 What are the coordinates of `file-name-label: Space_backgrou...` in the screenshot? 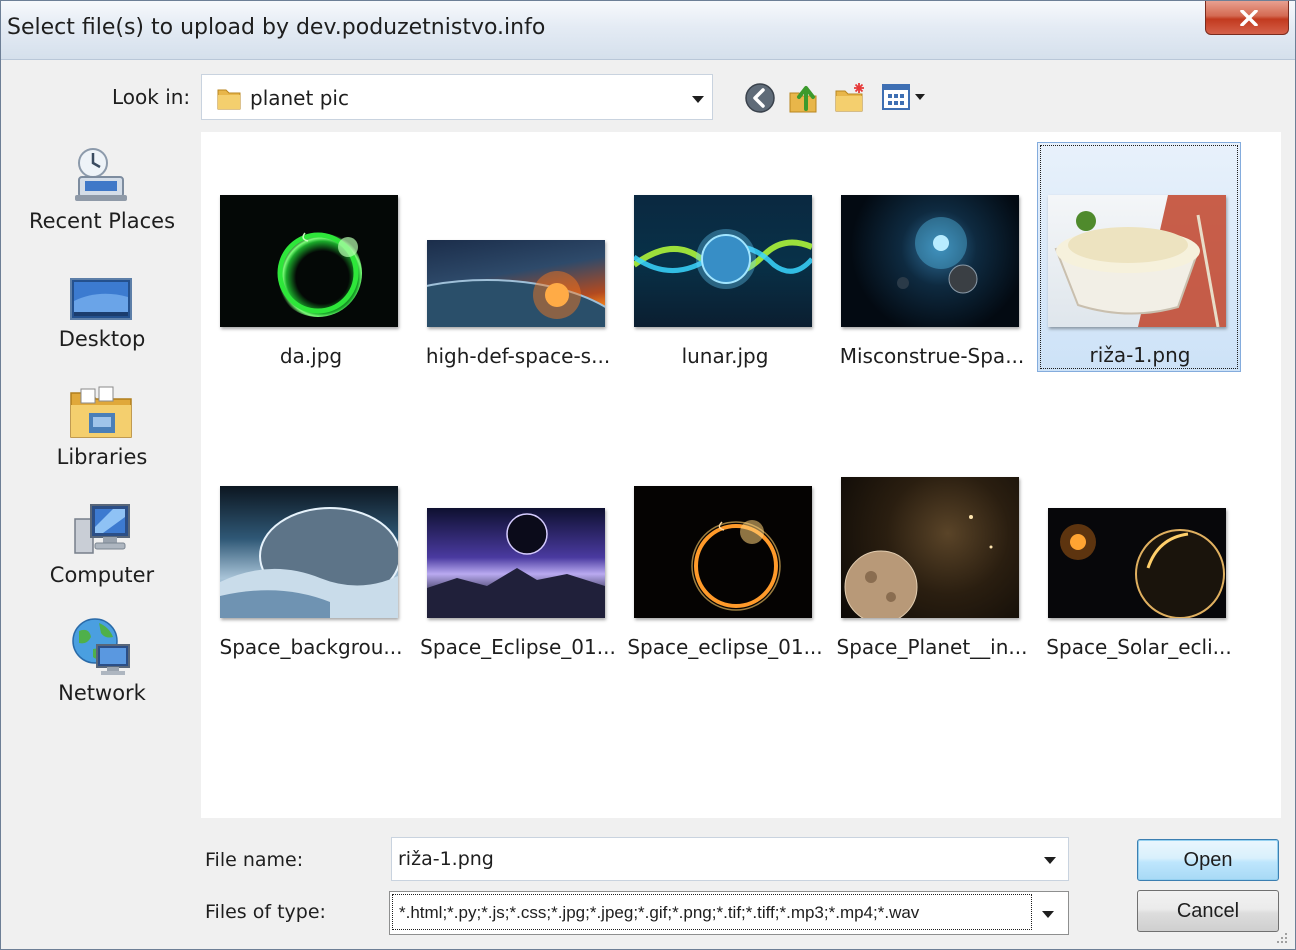 It's located at (311, 647).